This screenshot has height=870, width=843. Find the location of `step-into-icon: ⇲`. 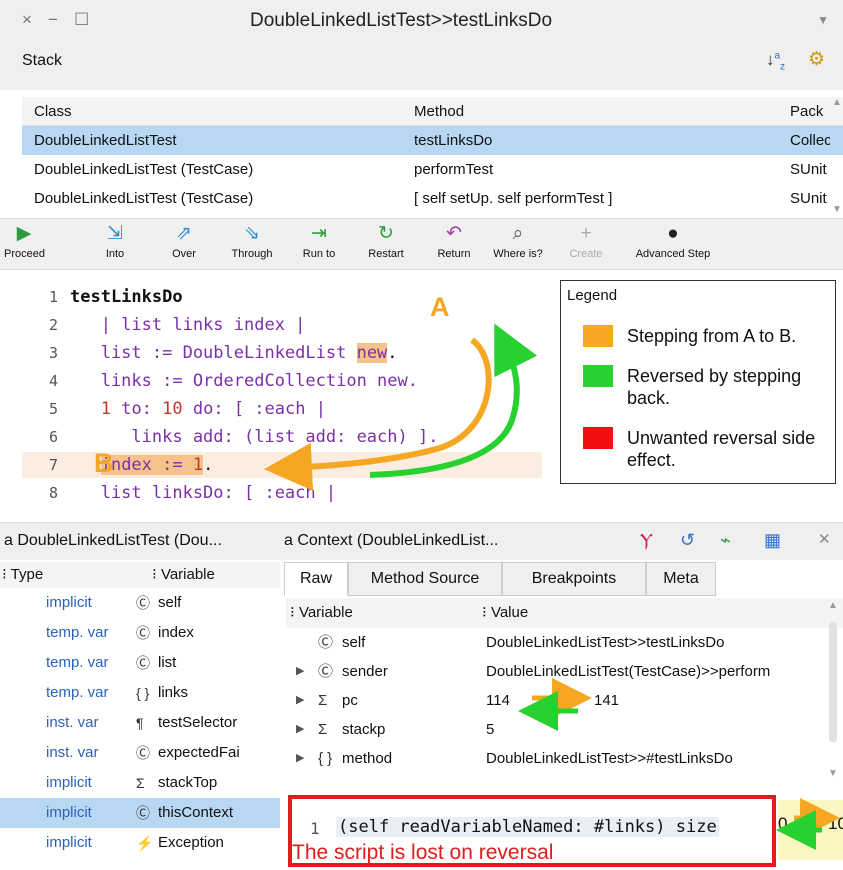

step-into-icon: ⇲ is located at coordinates (115, 233).